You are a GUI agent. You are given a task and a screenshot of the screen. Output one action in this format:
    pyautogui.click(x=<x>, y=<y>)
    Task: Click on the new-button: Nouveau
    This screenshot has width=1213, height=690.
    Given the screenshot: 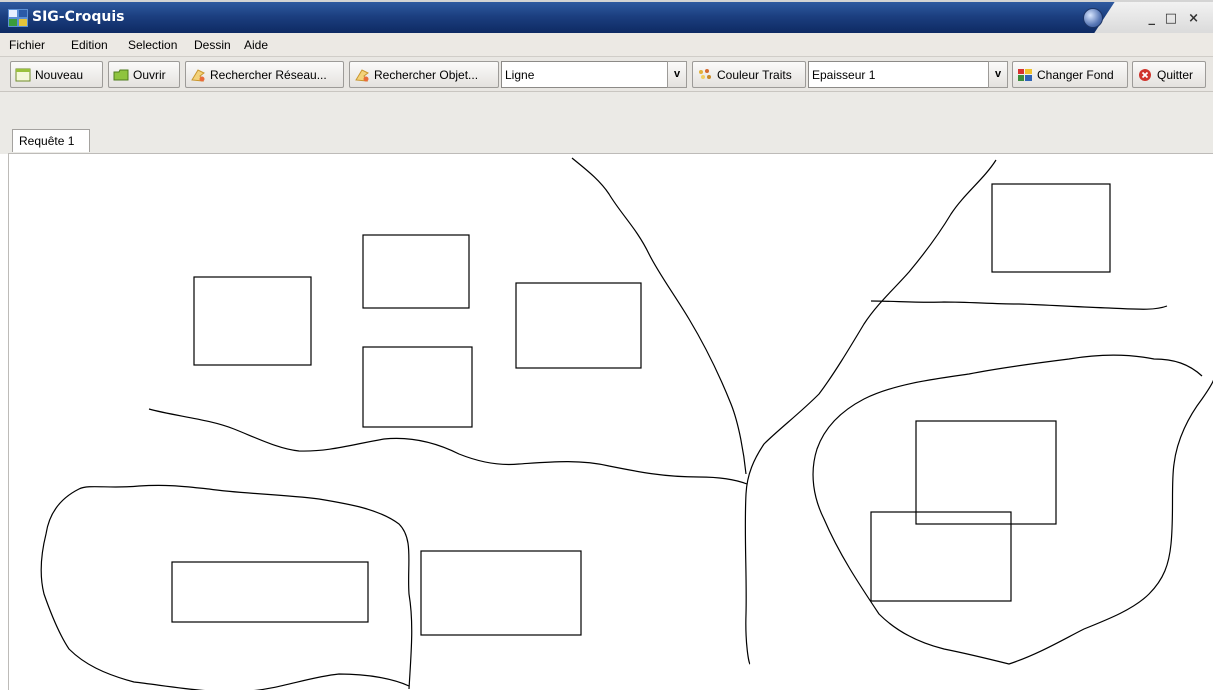 What is the action you would take?
    pyautogui.click(x=56, y=74)
    